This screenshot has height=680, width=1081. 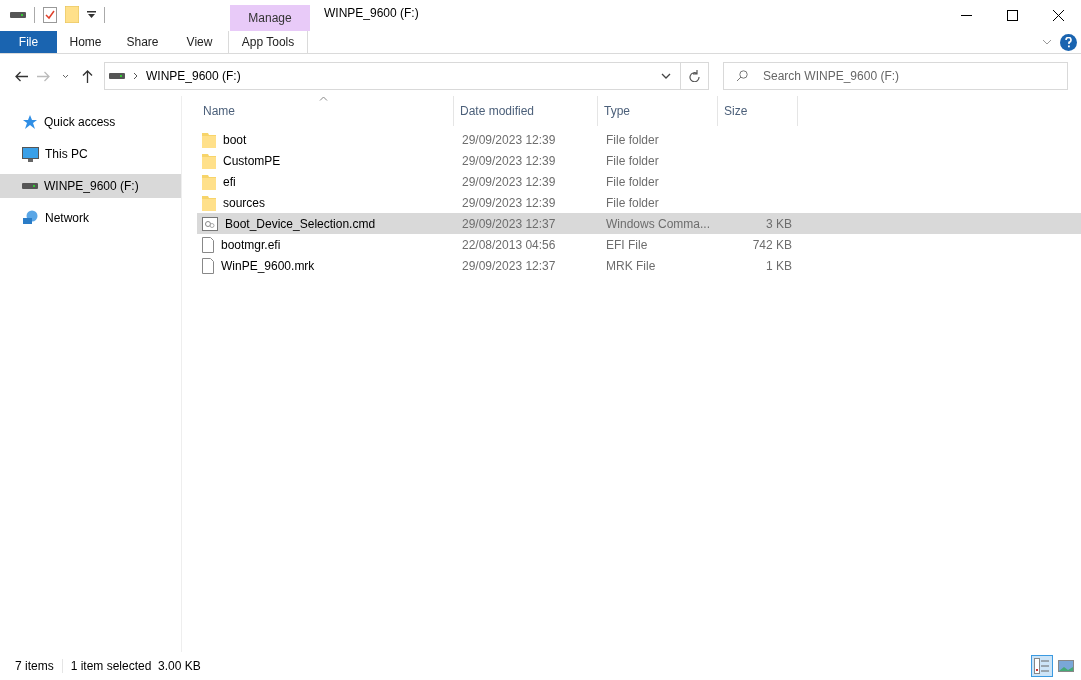 I want to click on maximize-icon, so click(x=1012, y=15).